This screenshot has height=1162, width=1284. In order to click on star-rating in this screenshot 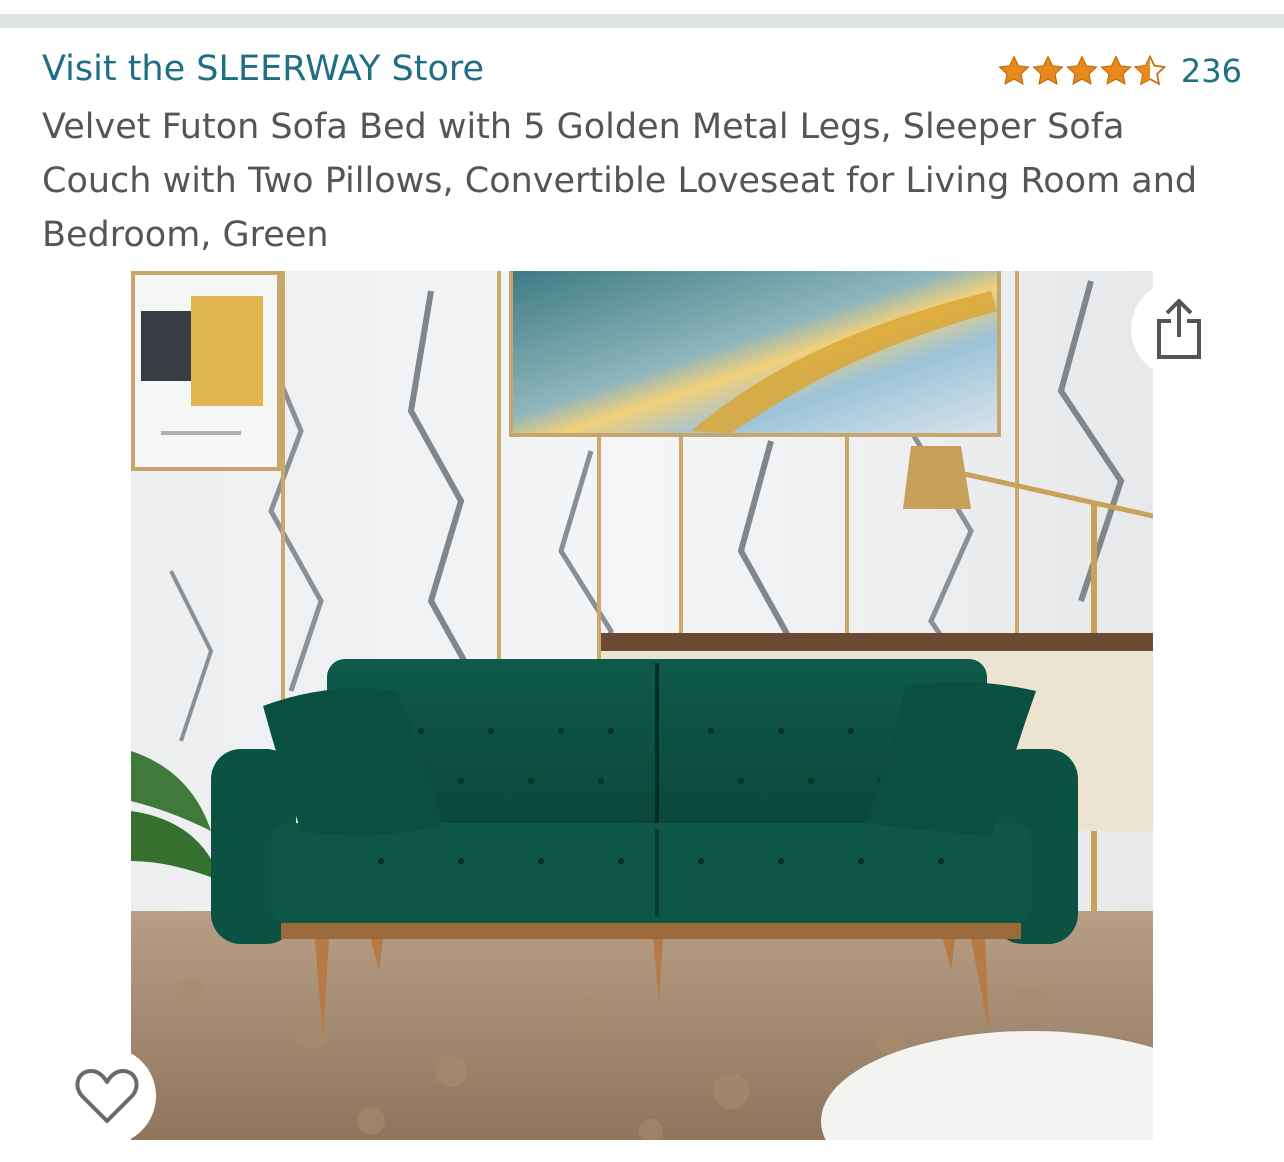, I will do `click(1082, 71)`.